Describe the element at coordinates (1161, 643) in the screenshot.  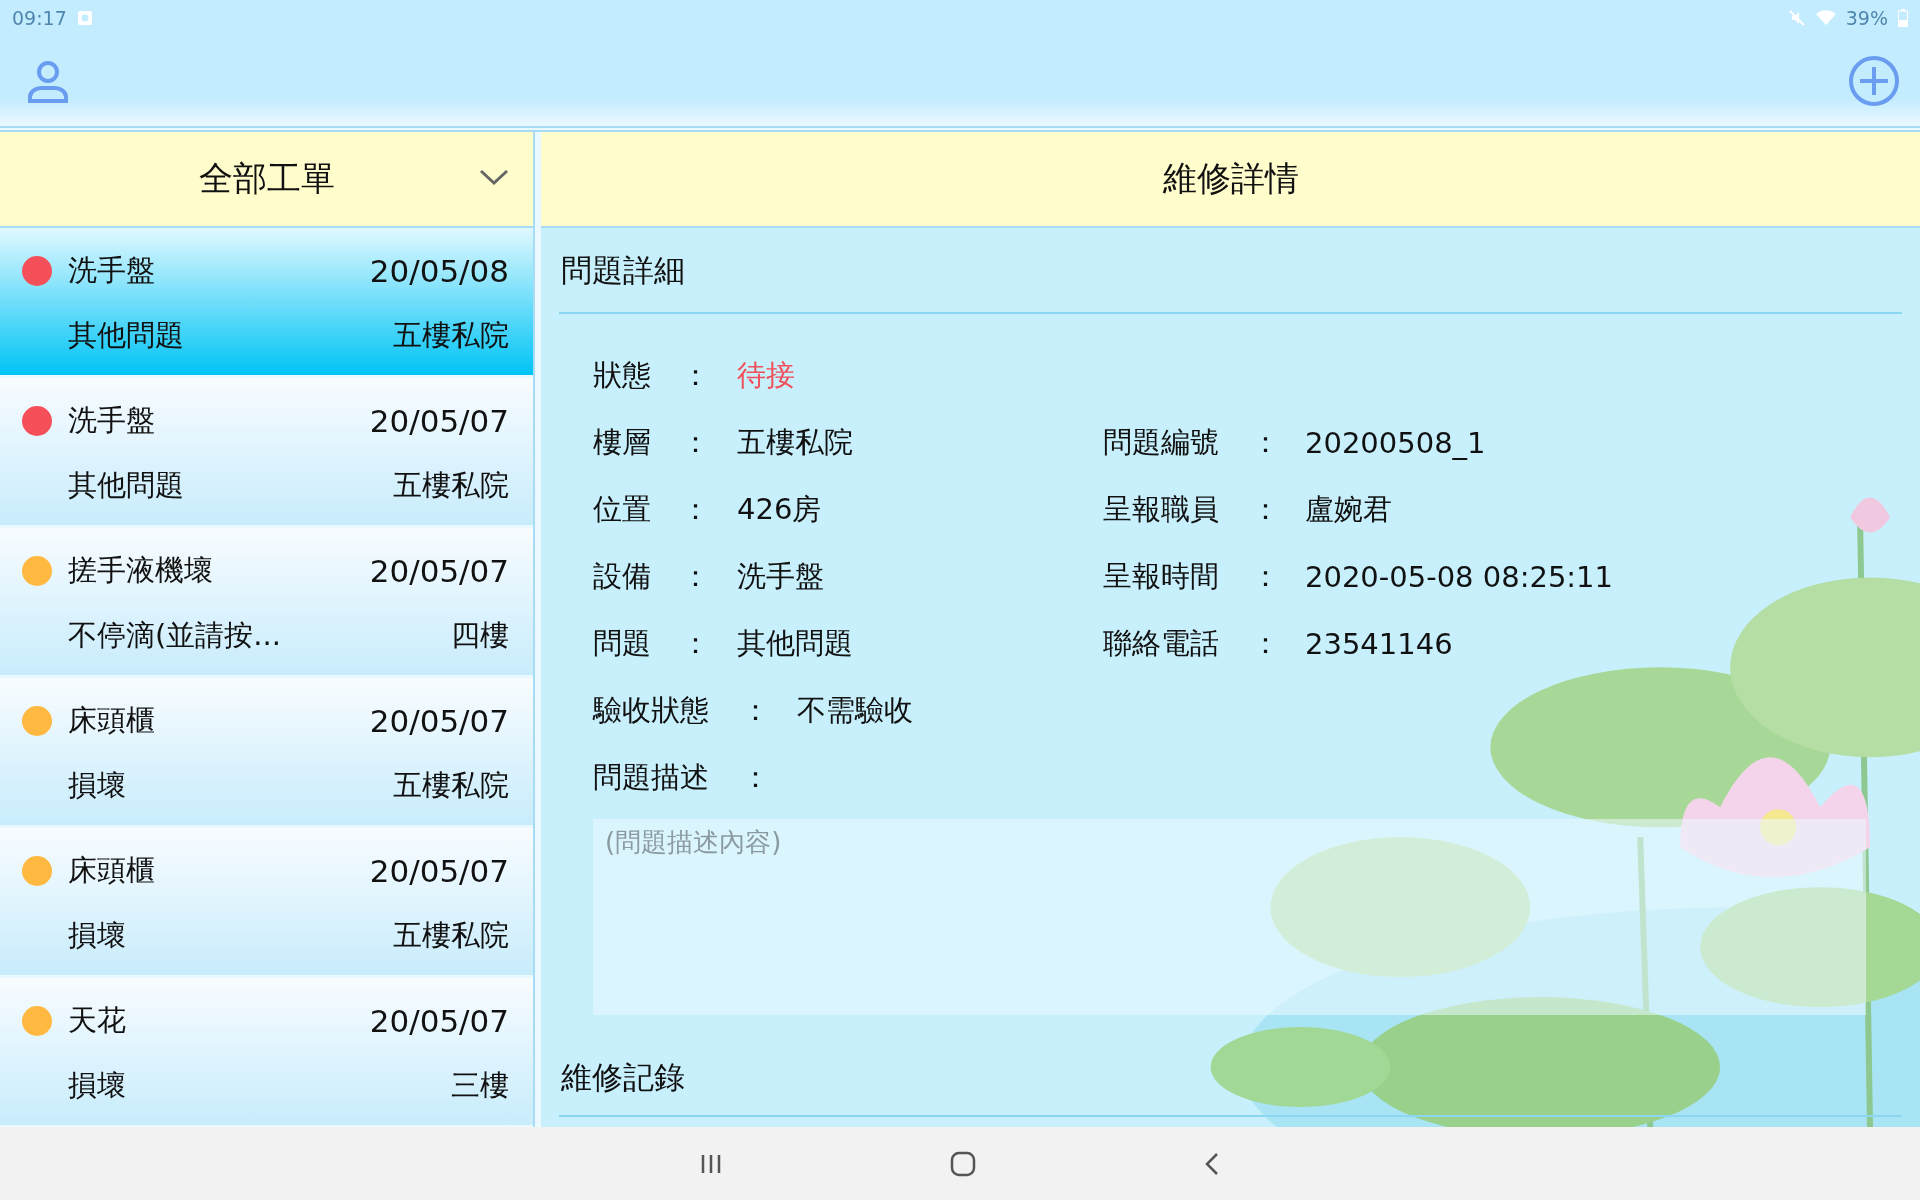
I see `field-label: 聯絡電話` at that location.